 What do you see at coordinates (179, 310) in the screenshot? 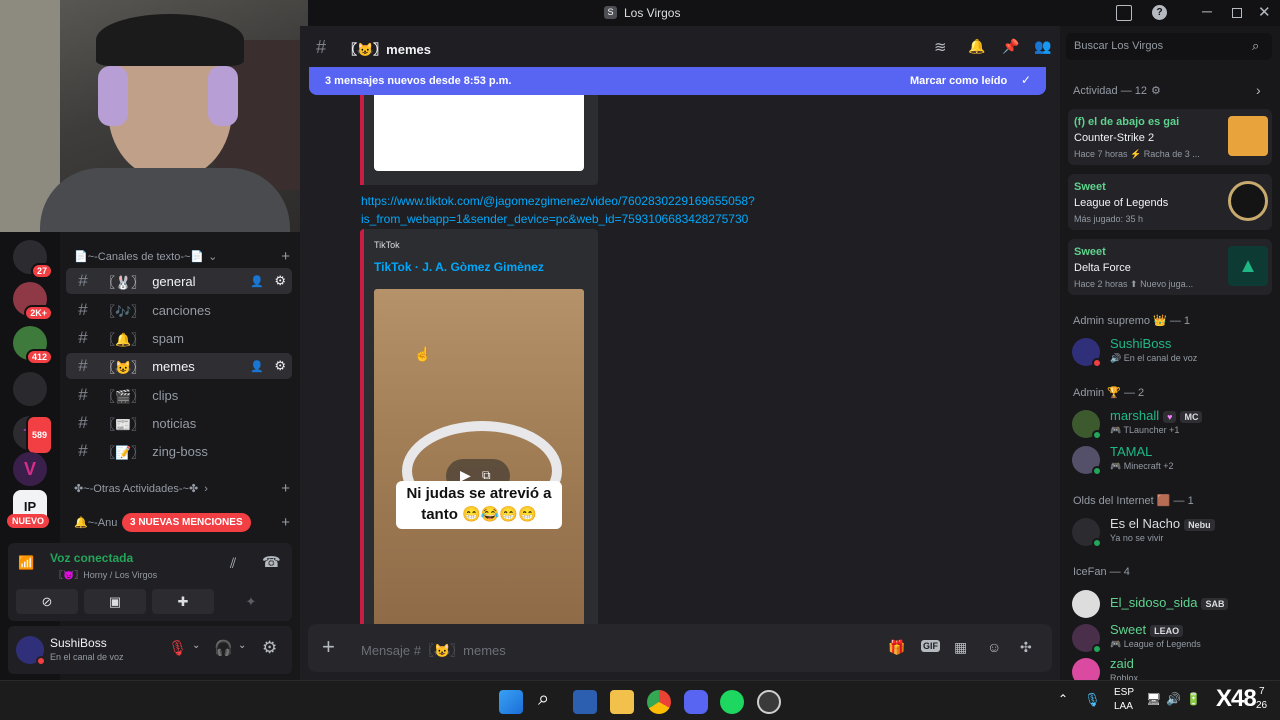
I see `channel-canciones: # 〖🎶〗 canciones` at bounding box center [179, 310].